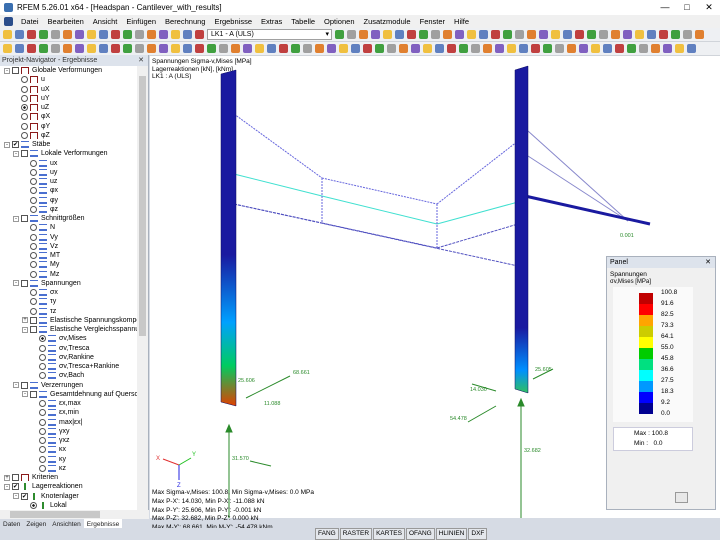 The height and width of the screenshot is (540, 720). What do you see at coordinates (68, 153) in the screenshot?
I see `tree-item: - Lokale Verformungen` at bounding box center [68, 153].